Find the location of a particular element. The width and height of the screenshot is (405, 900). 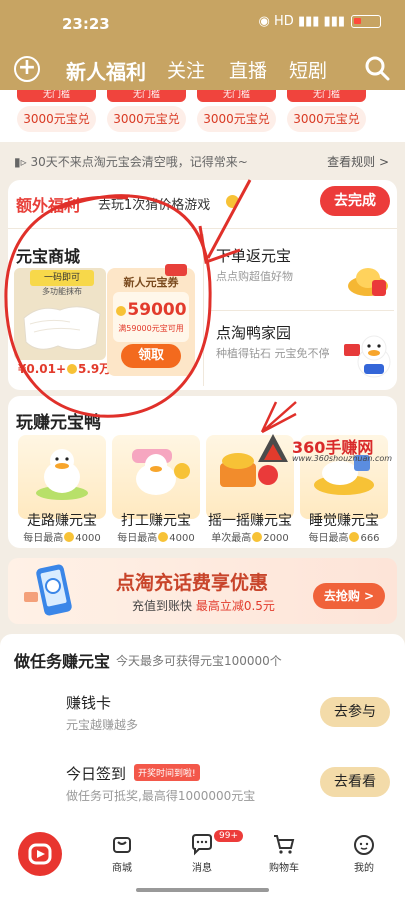

duck-home-title: 点淘鸭家园 is located at coordinates (253, 332).